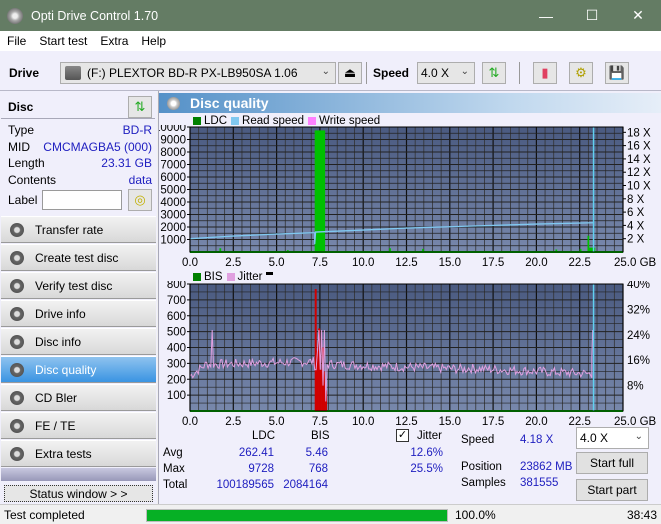 The width and height of the screenshot is (661, 524). I want to click on erase-button: ▮, so click(545, 73).